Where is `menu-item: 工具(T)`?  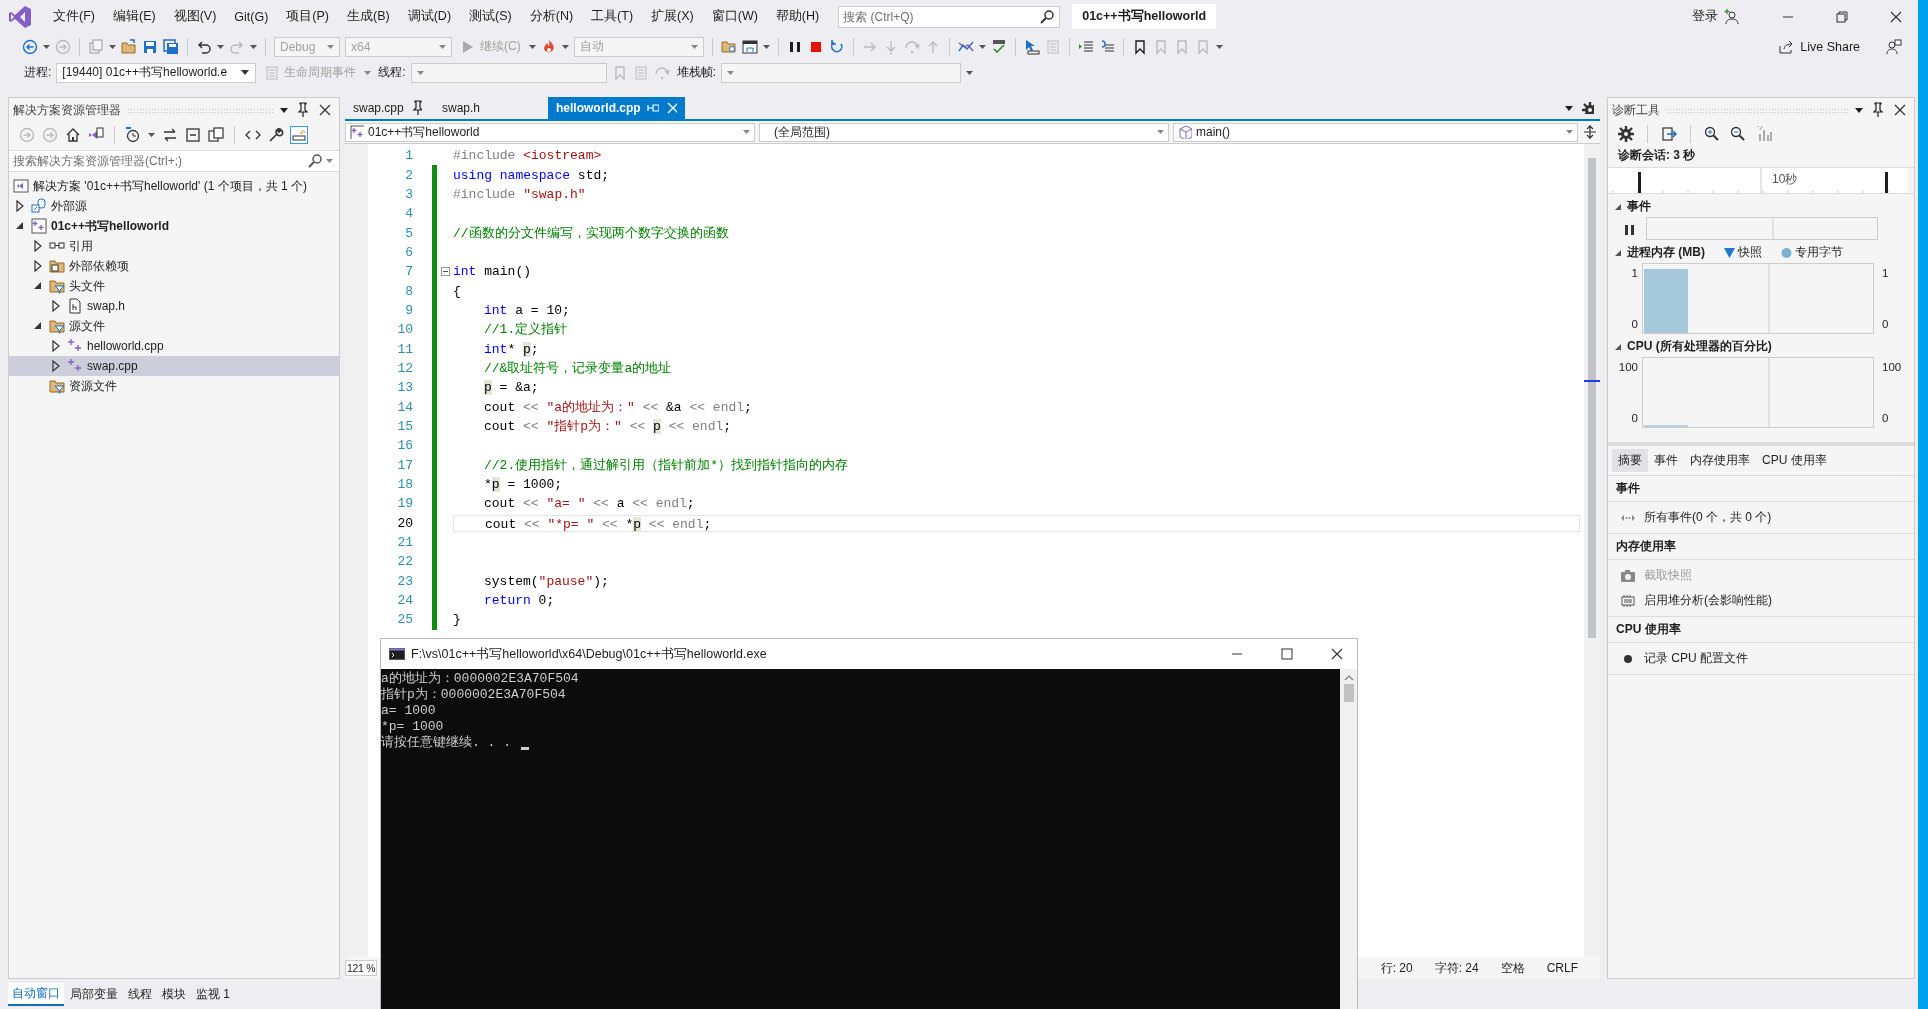 menu-item: 工具(T) is located at coordinates (612, 16).